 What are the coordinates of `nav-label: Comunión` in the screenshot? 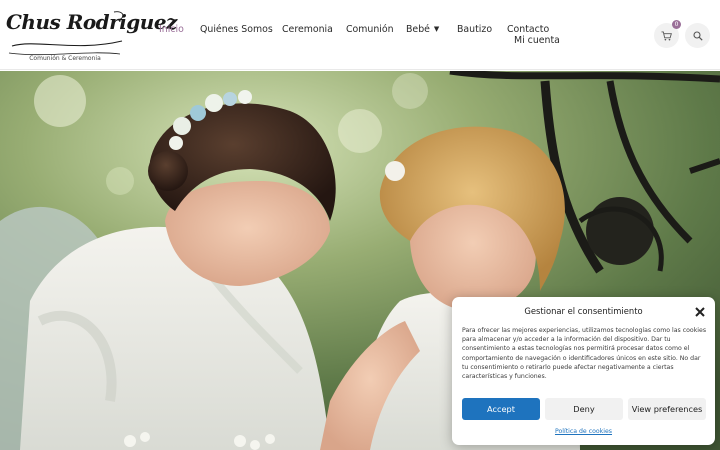 It's located at (370, 29).